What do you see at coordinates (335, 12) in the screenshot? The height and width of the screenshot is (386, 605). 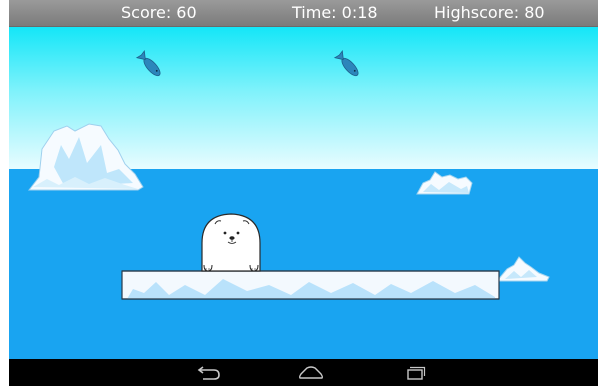 I see `timer-label: Time: 0:18` at bounding box center [335, 12].